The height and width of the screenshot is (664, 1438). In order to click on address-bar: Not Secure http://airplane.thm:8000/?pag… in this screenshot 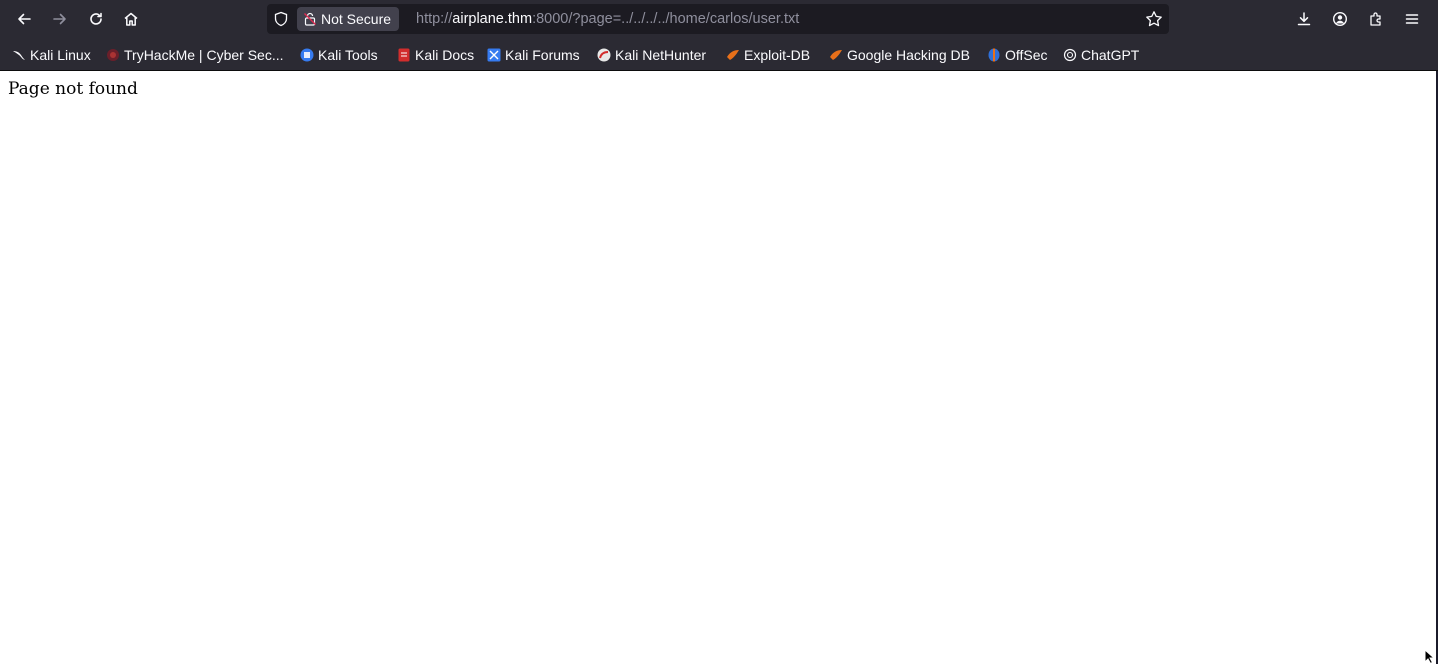, I will do `click(718, 19)`.